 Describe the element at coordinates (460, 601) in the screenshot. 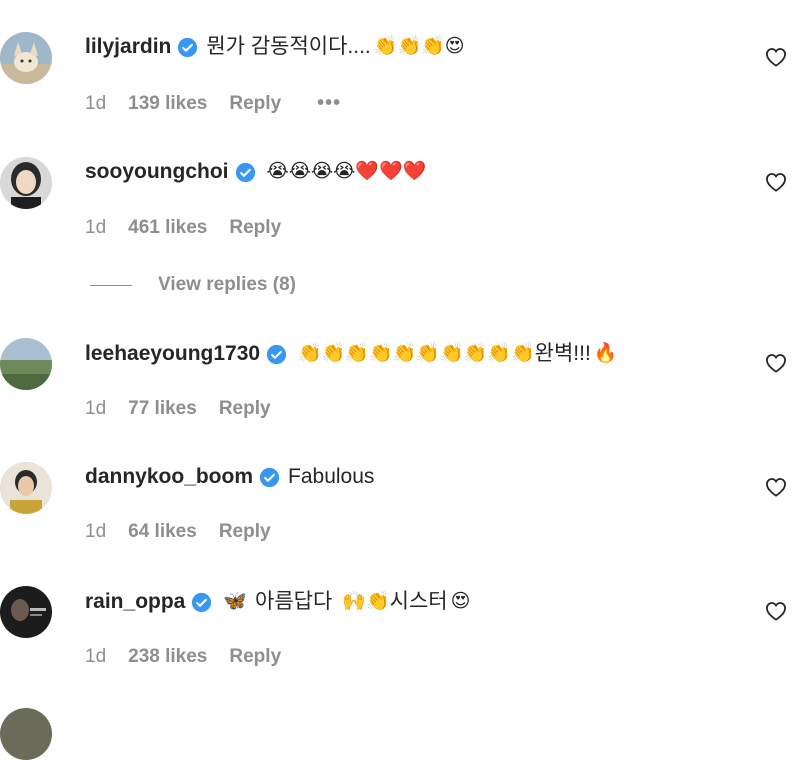

I see `comment-emoji-heart-eyes: 😍` at that location.